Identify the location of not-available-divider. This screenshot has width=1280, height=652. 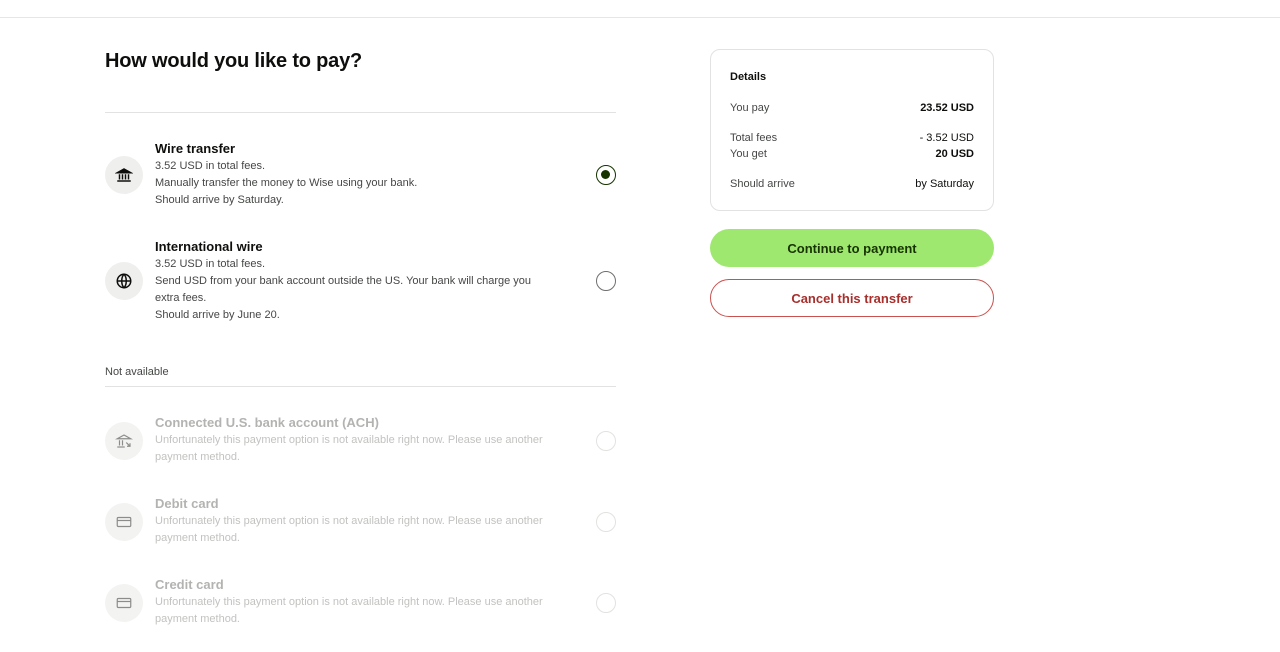
(360, 386).